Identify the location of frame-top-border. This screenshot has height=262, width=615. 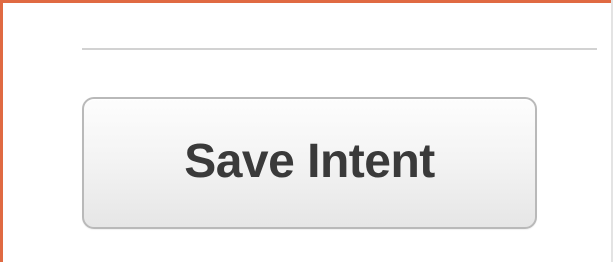
(307, 1).